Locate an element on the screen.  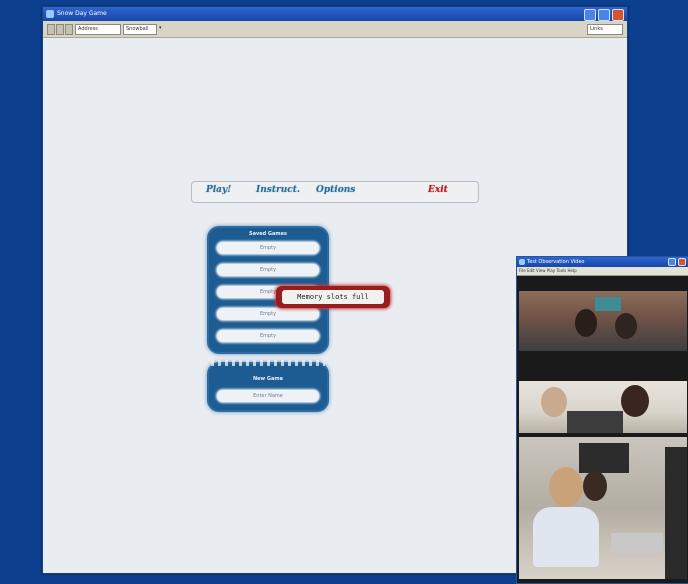
close-icon is located at coordinates (618, 15).